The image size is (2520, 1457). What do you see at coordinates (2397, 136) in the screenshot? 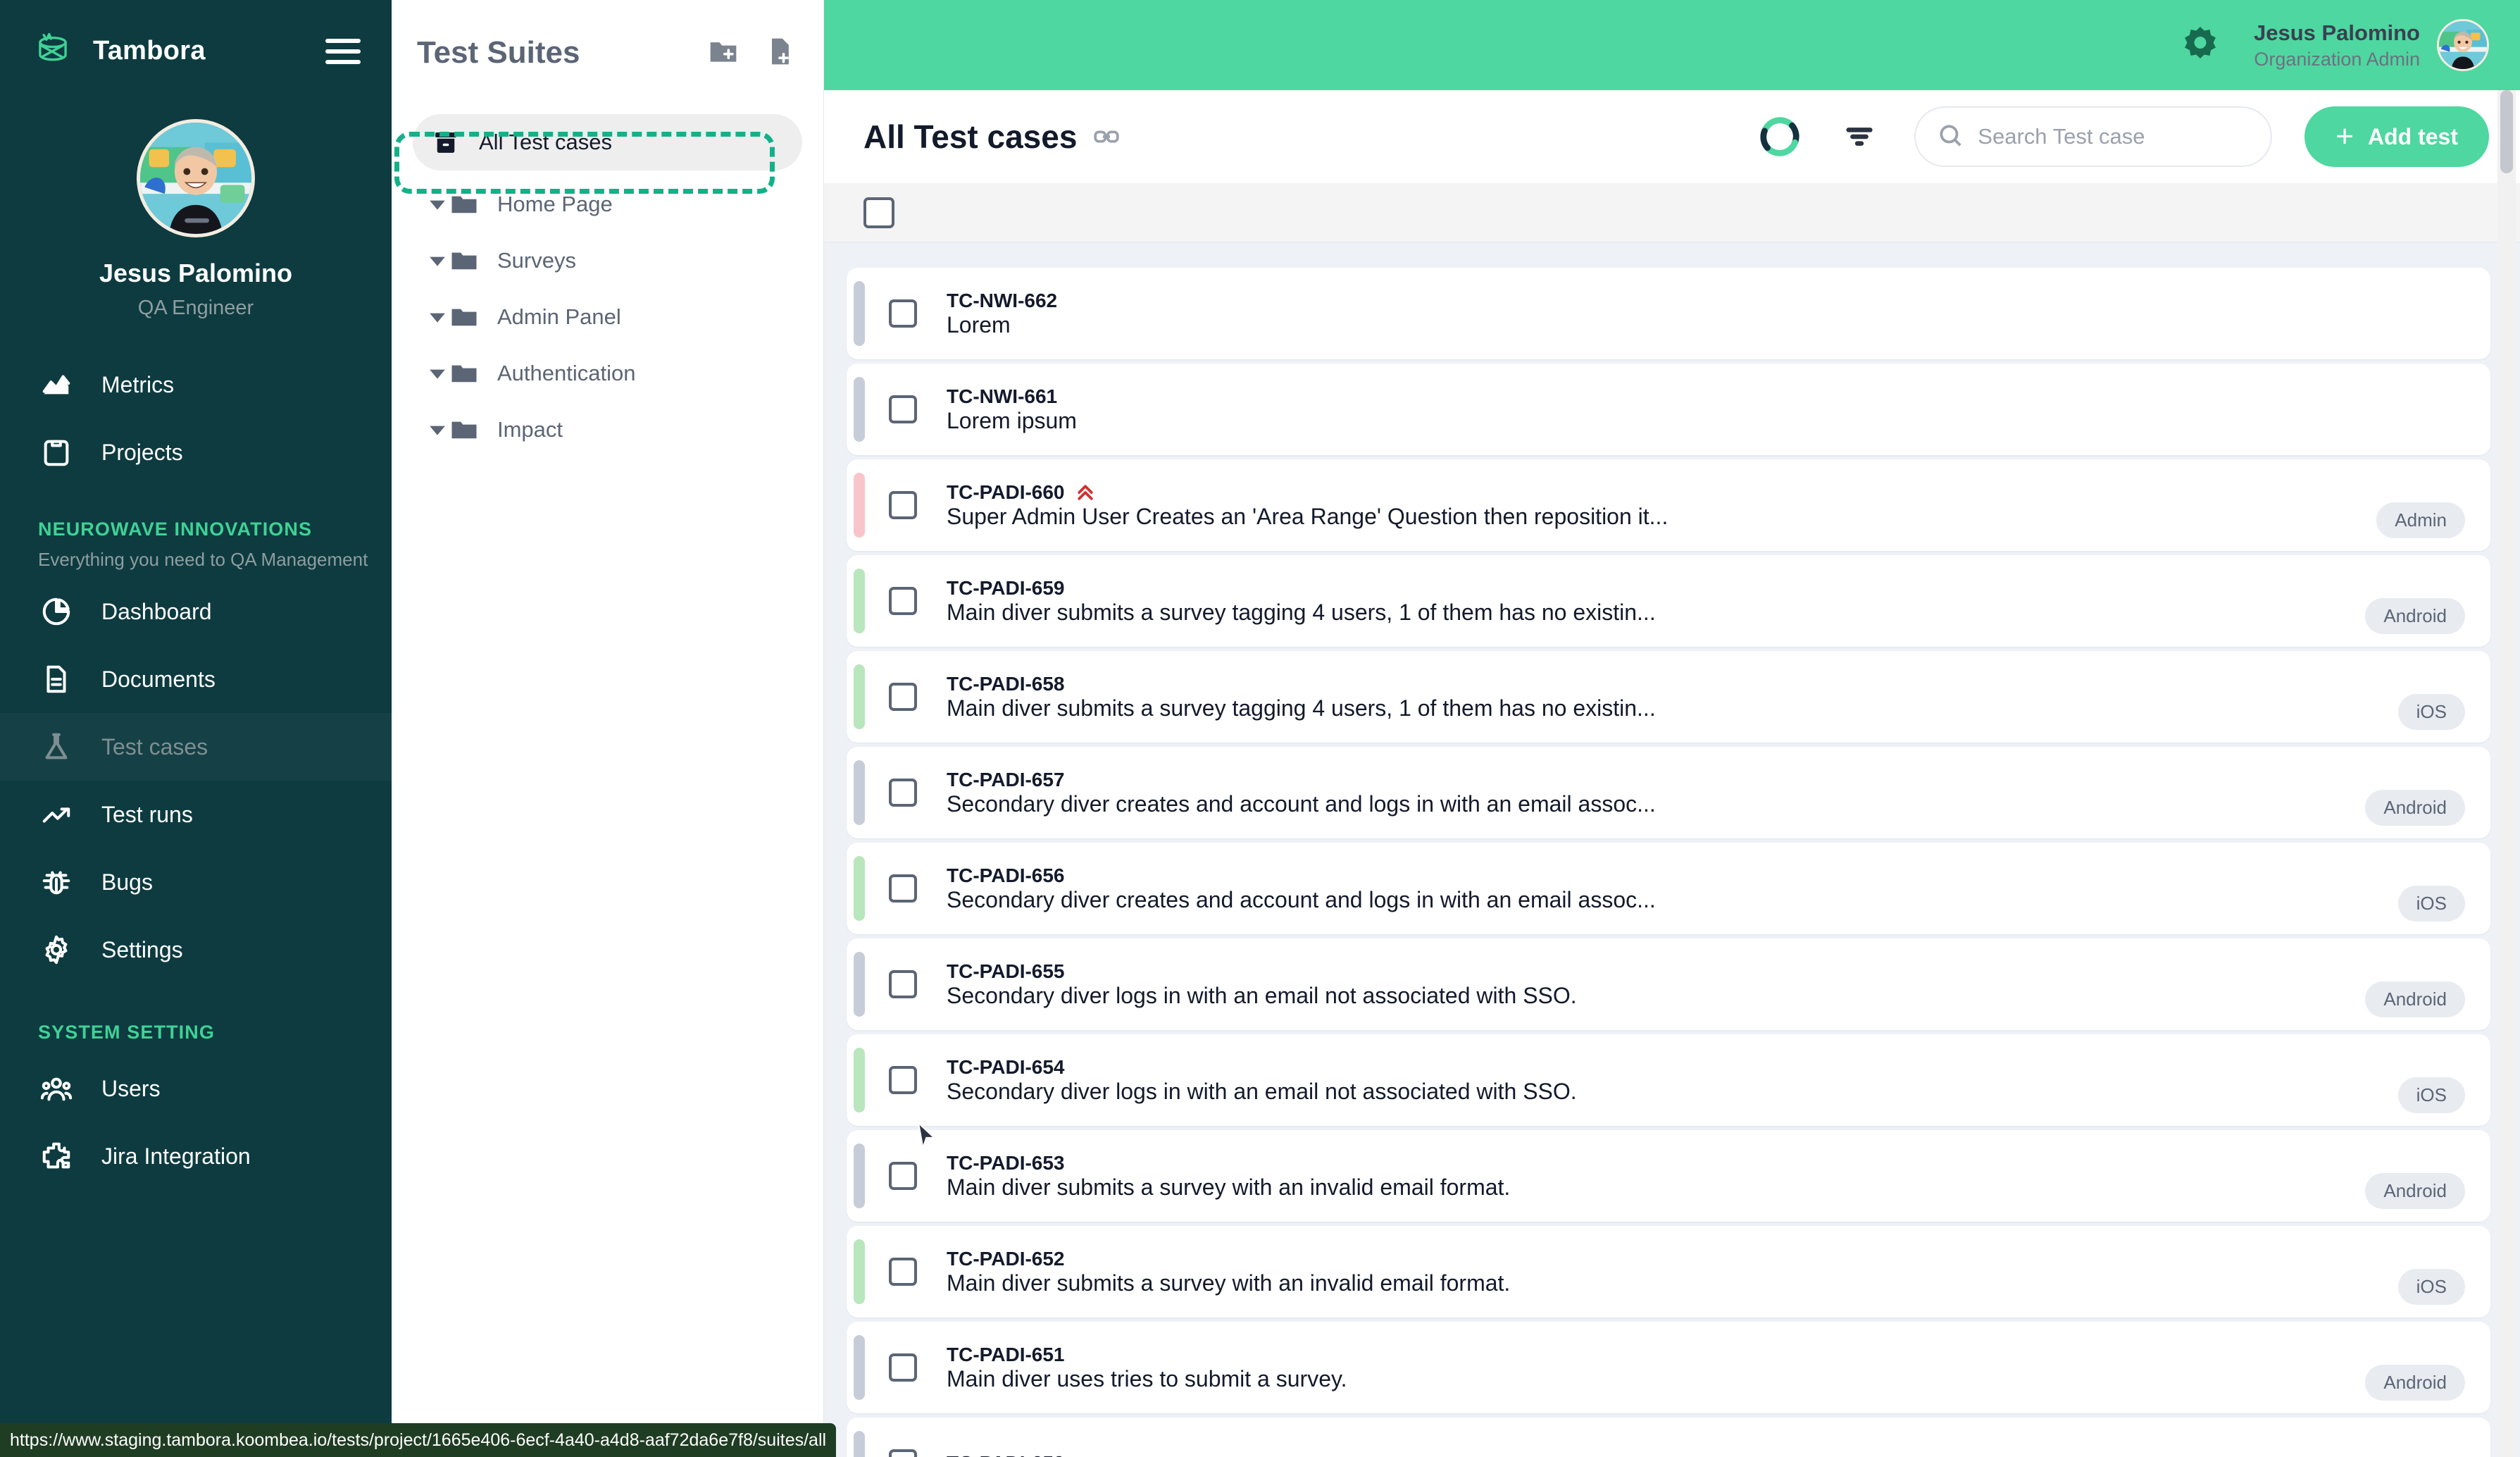
I see `add-test-button: + Add test` at bounding box center [2397, 136].